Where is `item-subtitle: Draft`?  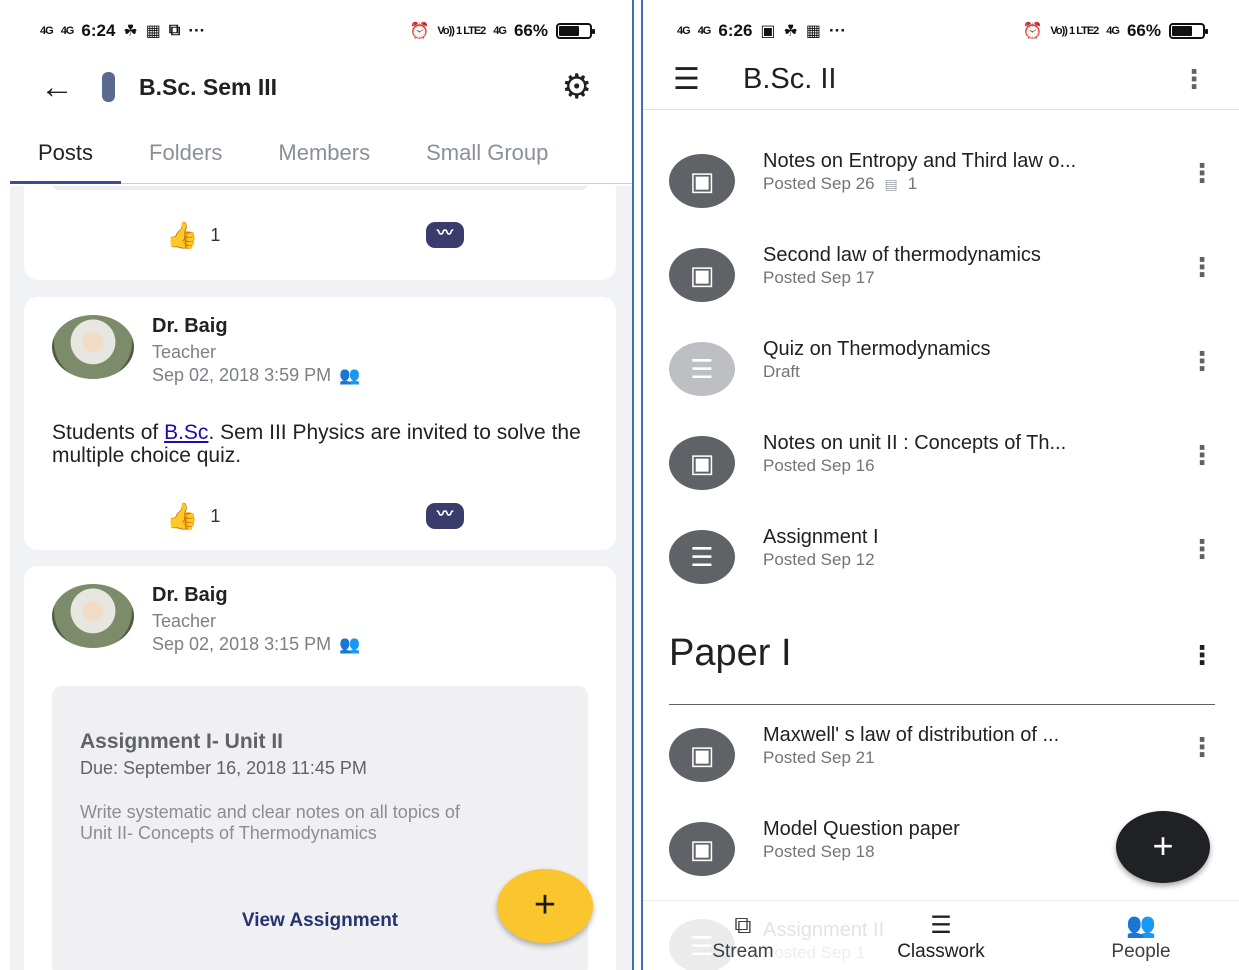
item-subtitle: Draft is located at coordinates (781, 371).